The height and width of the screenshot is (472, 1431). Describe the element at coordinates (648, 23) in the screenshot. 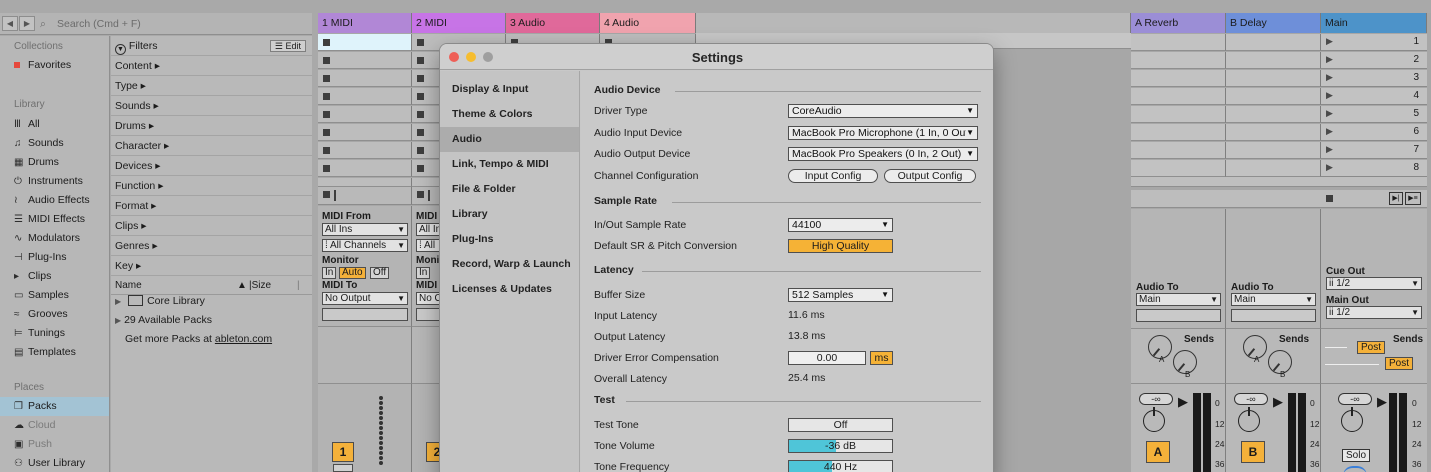

I see `track-header: 4 Audio` at that location.